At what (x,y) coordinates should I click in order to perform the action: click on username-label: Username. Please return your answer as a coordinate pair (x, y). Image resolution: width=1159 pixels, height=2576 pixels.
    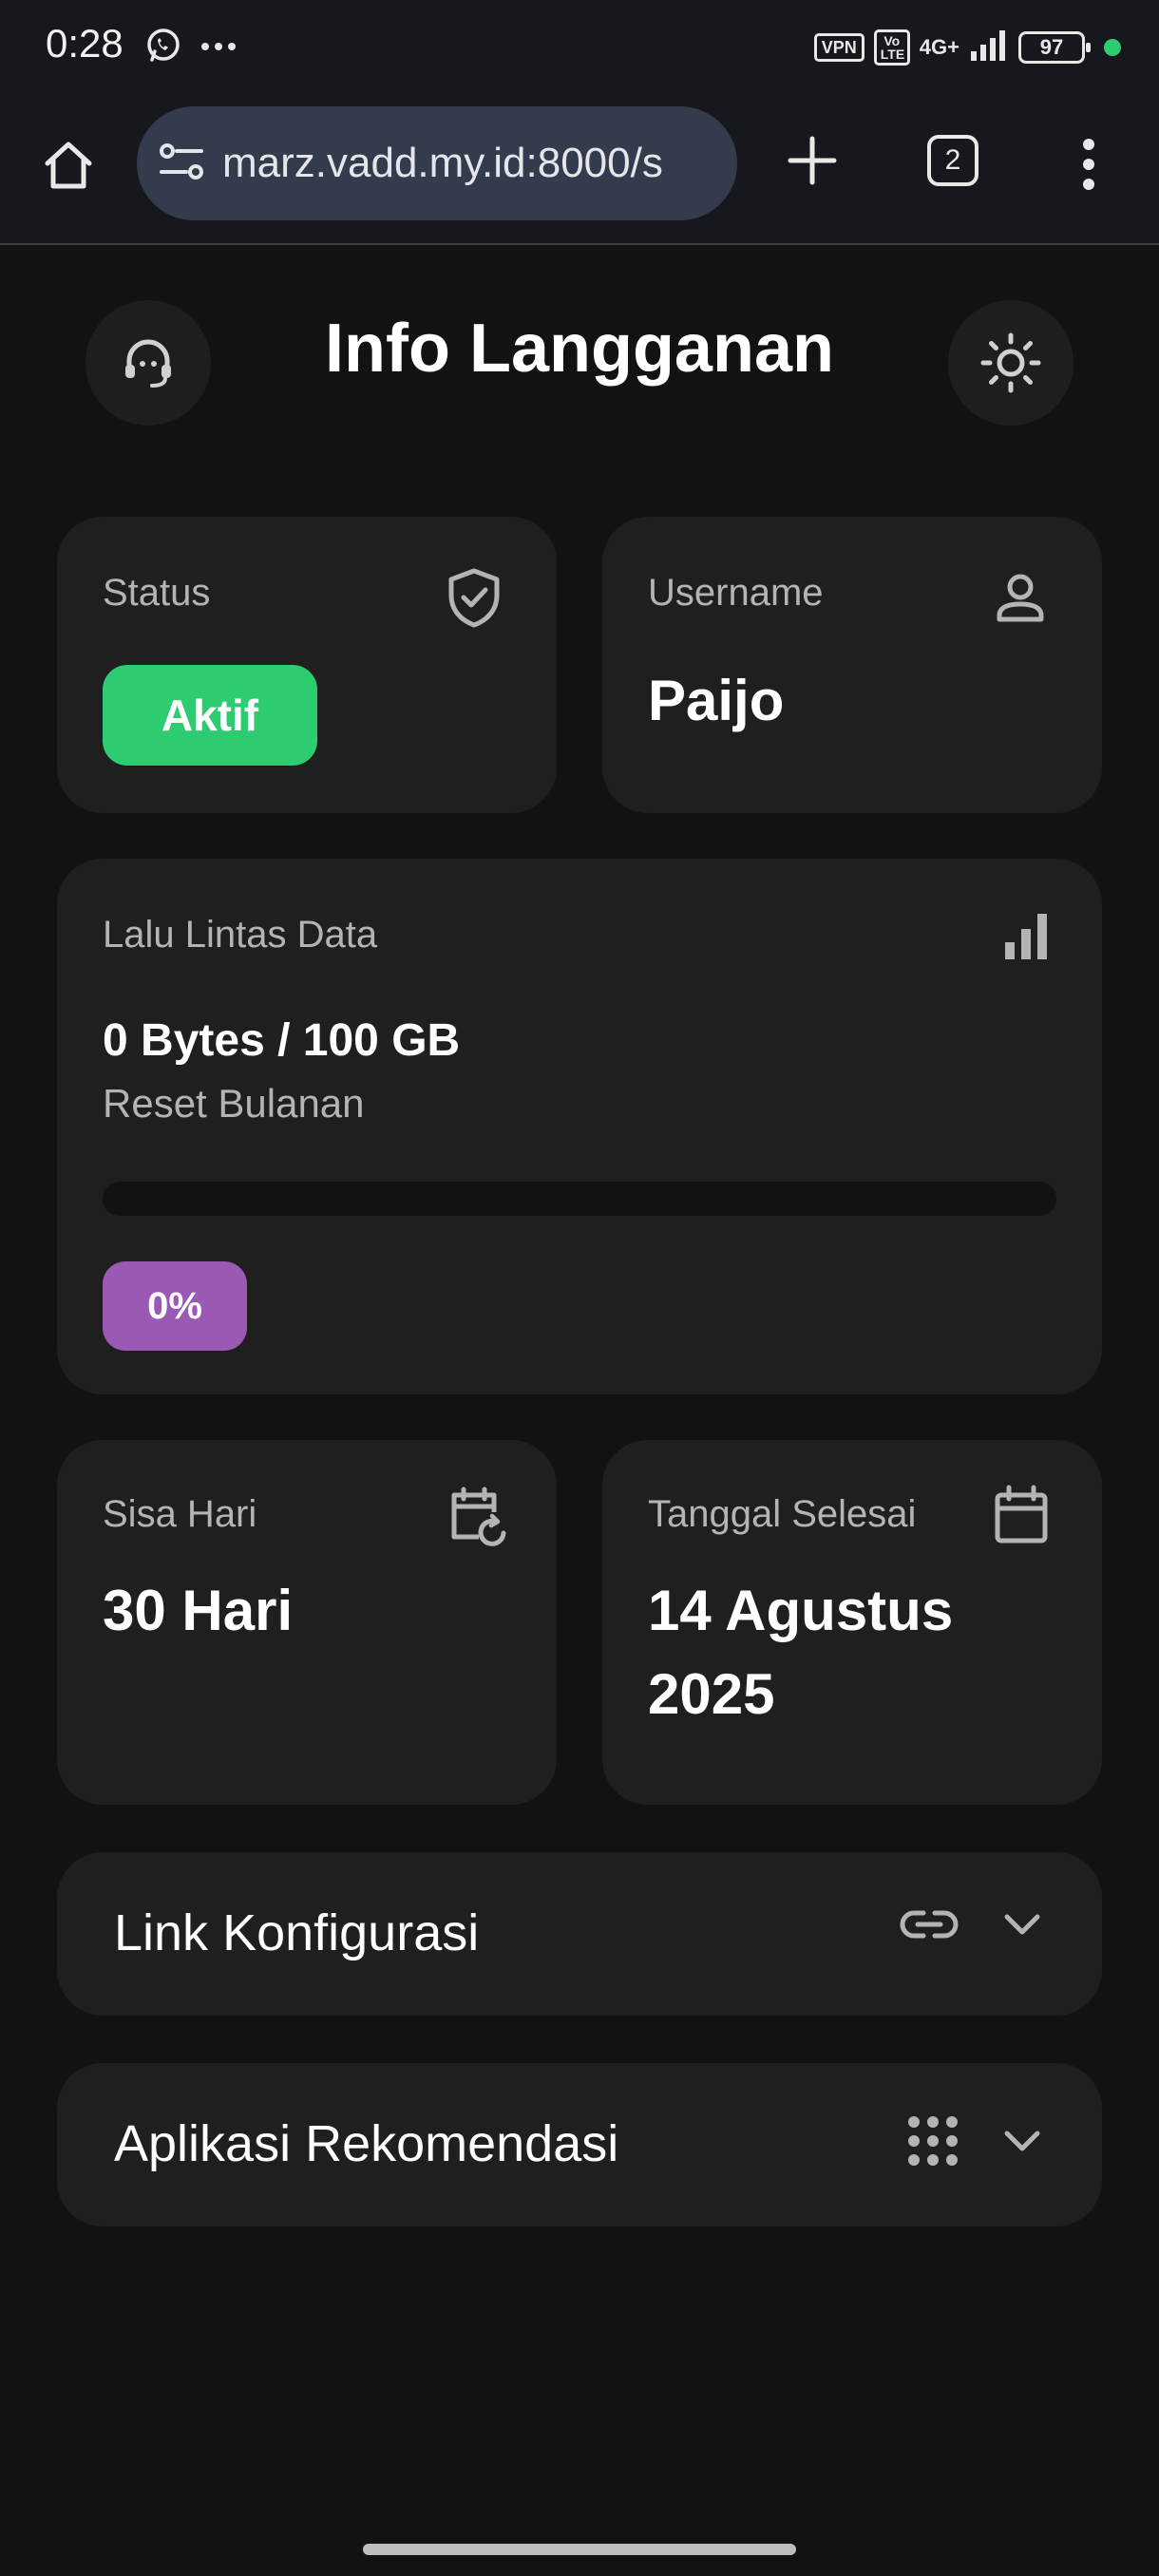
    Looking at the image, I should click on (736, 593).